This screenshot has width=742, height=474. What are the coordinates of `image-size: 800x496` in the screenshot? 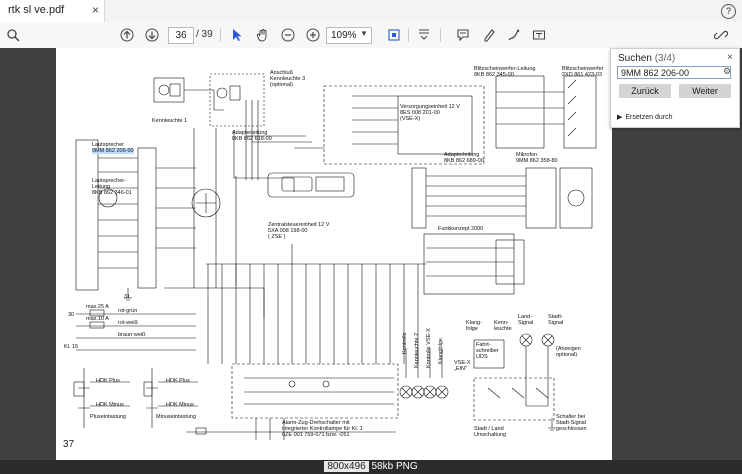 It's located at (346, 466).